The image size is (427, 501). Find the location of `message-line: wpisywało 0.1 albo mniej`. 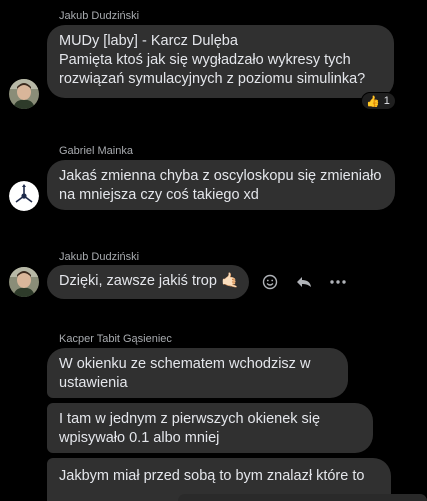

message-line: wpisywało 0.1 albo mniej is located at coordinates (139, 438).